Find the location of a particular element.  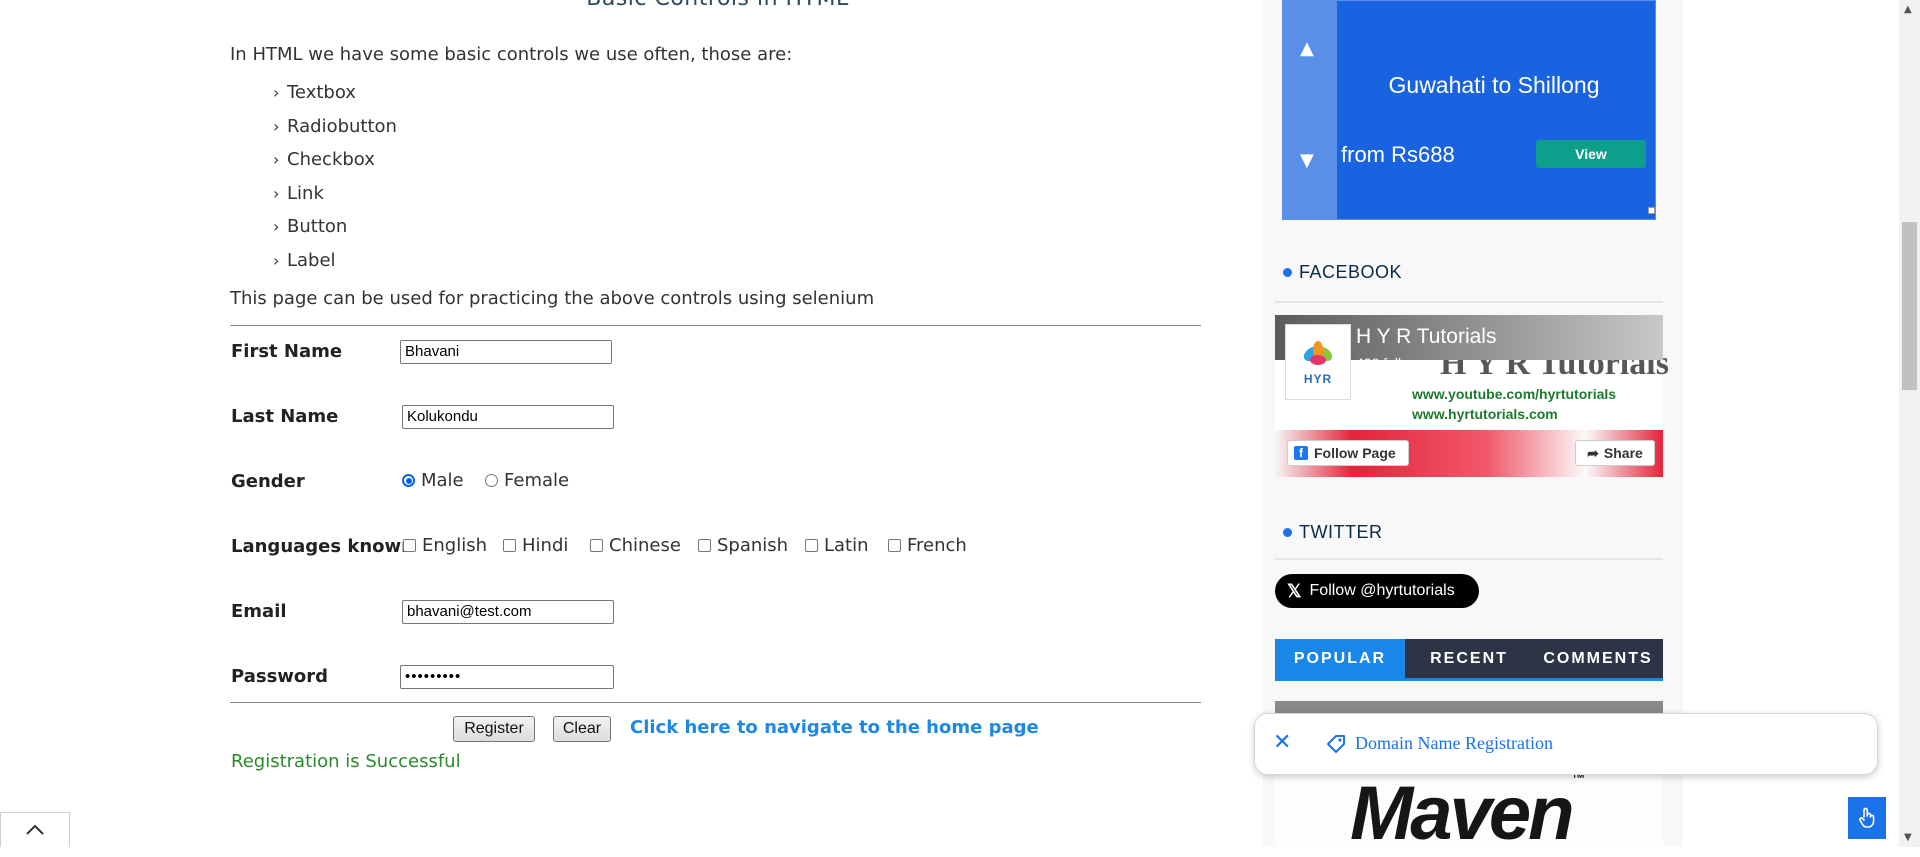

password-label: Password is located at coordinates (280, 676).